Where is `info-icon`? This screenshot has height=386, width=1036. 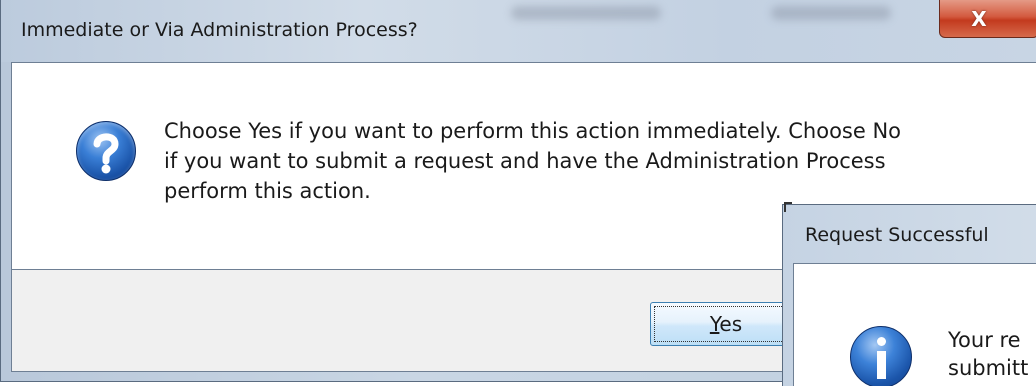 info-icon is located at coordinates (881, 356).